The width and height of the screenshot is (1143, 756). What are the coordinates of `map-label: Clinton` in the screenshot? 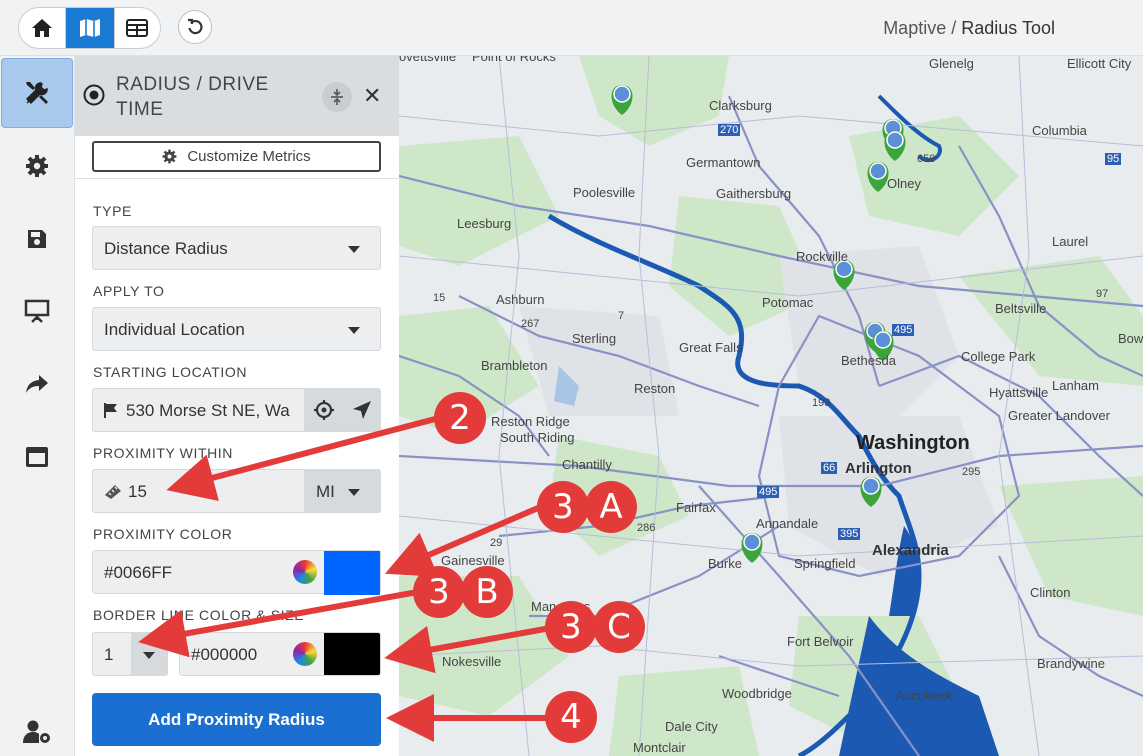 It's located at (1050, 592).